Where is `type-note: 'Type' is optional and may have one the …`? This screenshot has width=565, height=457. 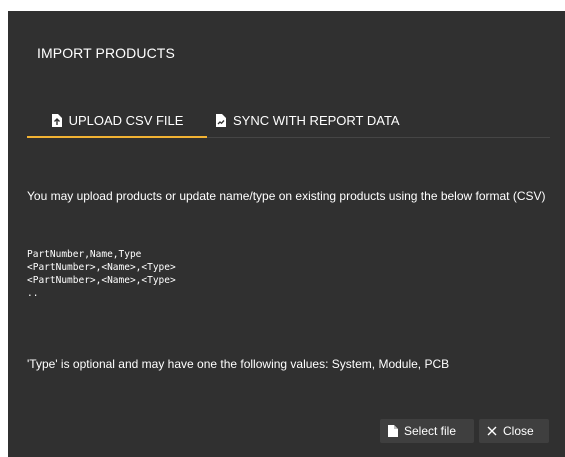 type-note: 'Type' is optional and may have one the … is located at coordinates (238, 364).